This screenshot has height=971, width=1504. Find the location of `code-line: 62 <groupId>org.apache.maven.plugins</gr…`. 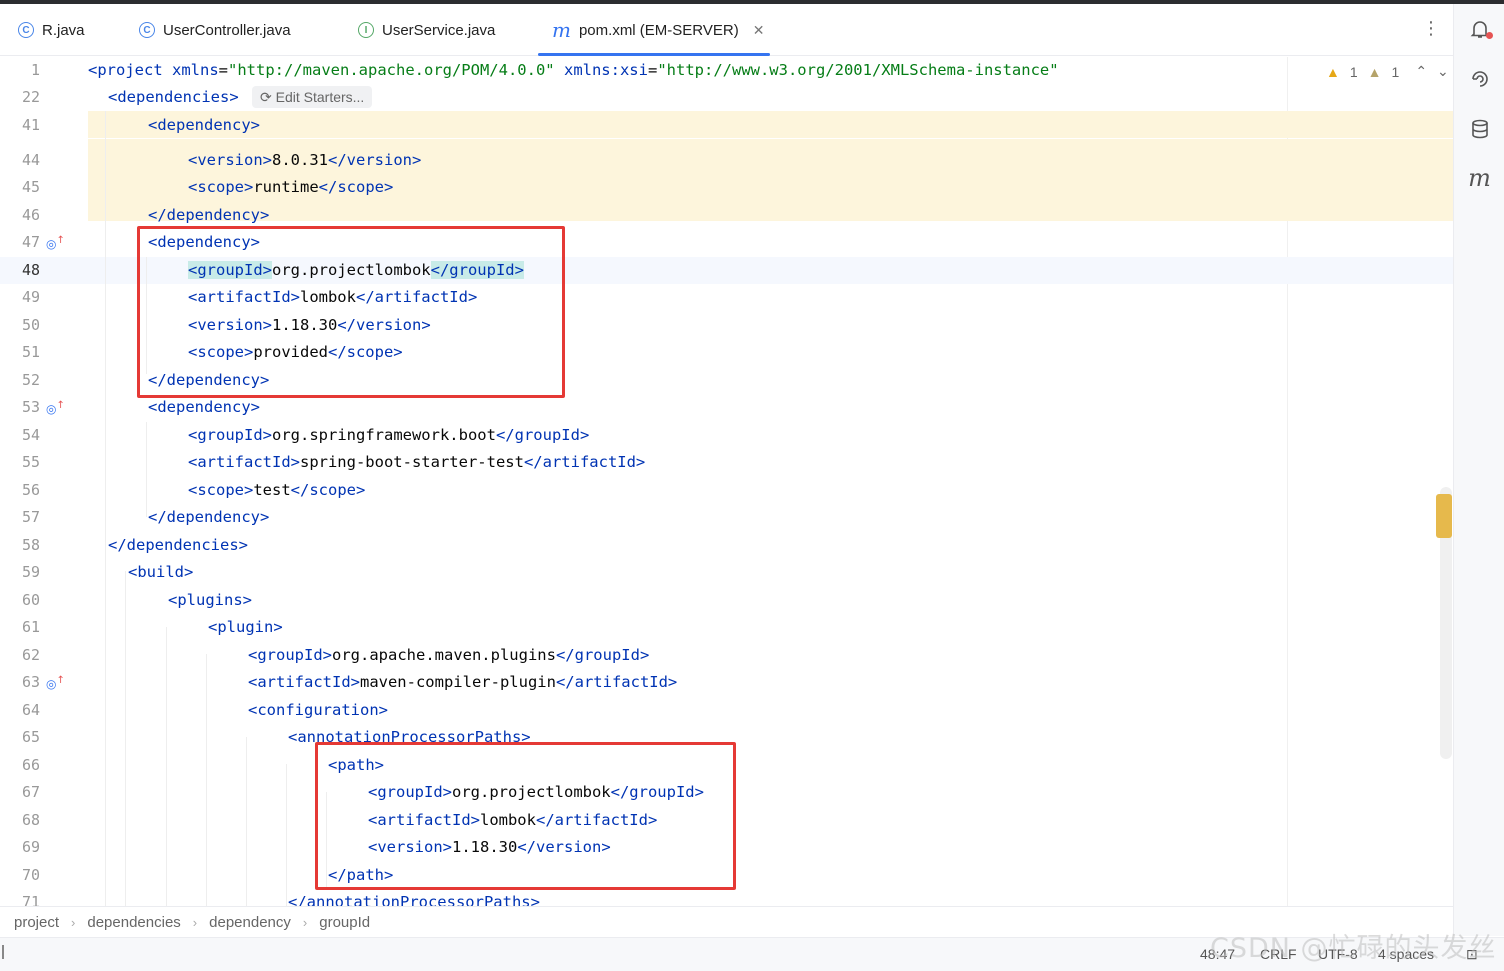

code-line: 62 <groupId>org.apache.maven.plugins</gr… is located at coordinates (335, 655).